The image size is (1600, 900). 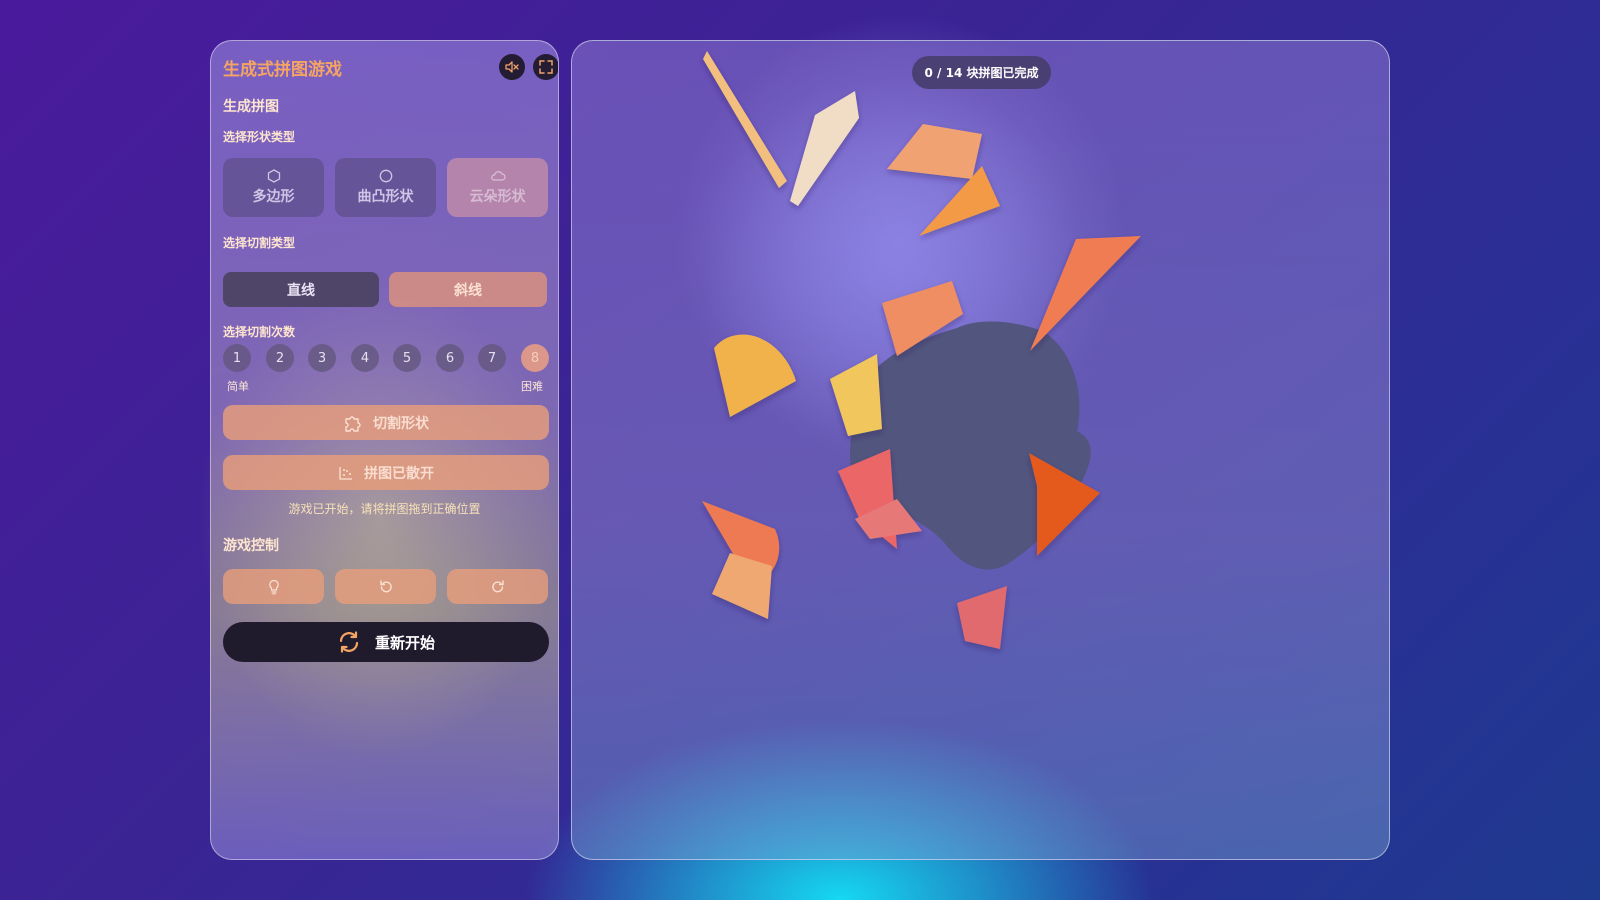 What do you see at coordinates (450, 358) in the screenshot?
I see `cut-count-6: 6` at bounding box center [450, 358].